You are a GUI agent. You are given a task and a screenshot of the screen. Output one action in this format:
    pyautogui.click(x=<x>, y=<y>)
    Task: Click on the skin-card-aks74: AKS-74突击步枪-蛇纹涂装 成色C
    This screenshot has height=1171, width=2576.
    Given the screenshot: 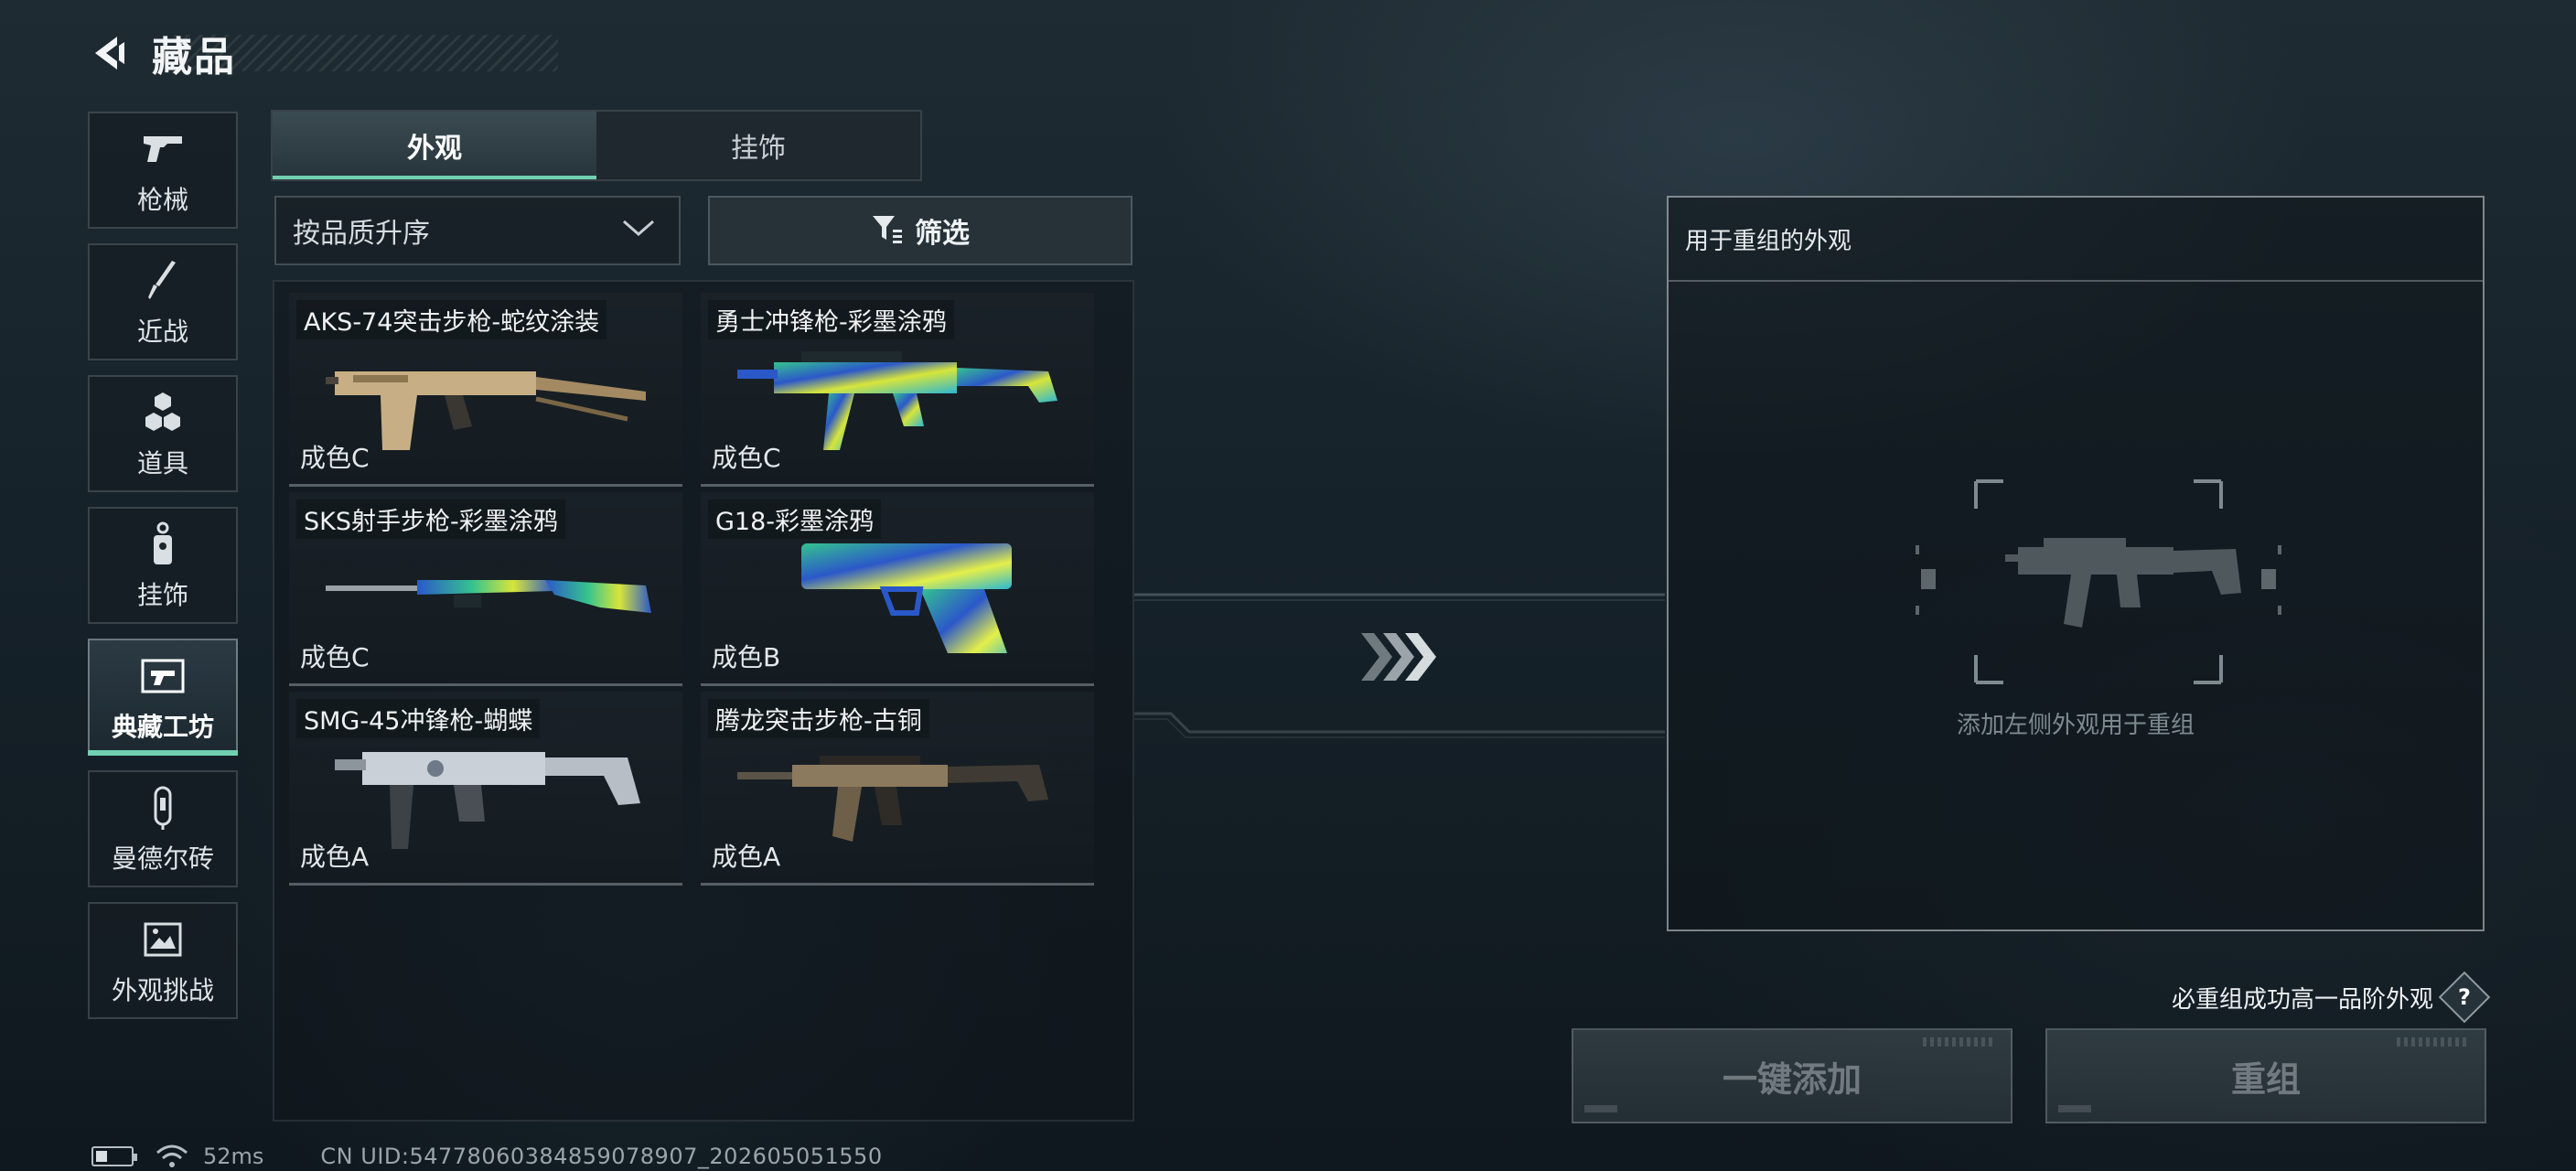 What is the action you would take?
    pyautogui.click(x=486, y=390)
    